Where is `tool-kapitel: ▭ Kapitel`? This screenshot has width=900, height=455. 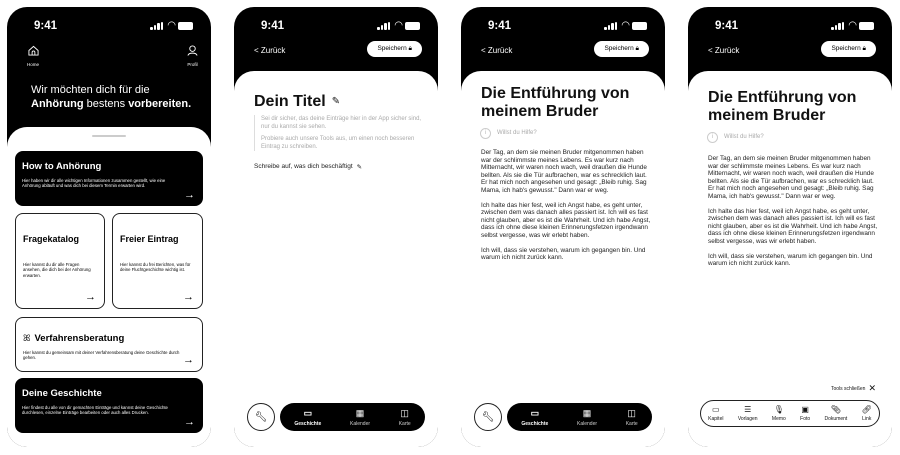 tool-kapitel: ▭ Kapitel is located at coordinates (715, 413).